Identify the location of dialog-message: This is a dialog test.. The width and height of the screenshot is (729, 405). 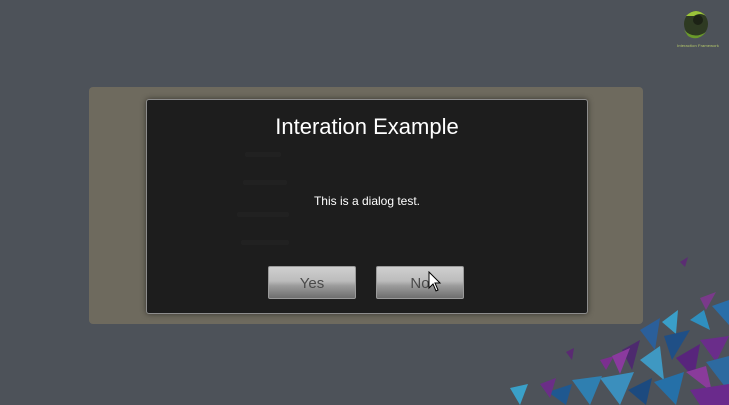
(367, 201).